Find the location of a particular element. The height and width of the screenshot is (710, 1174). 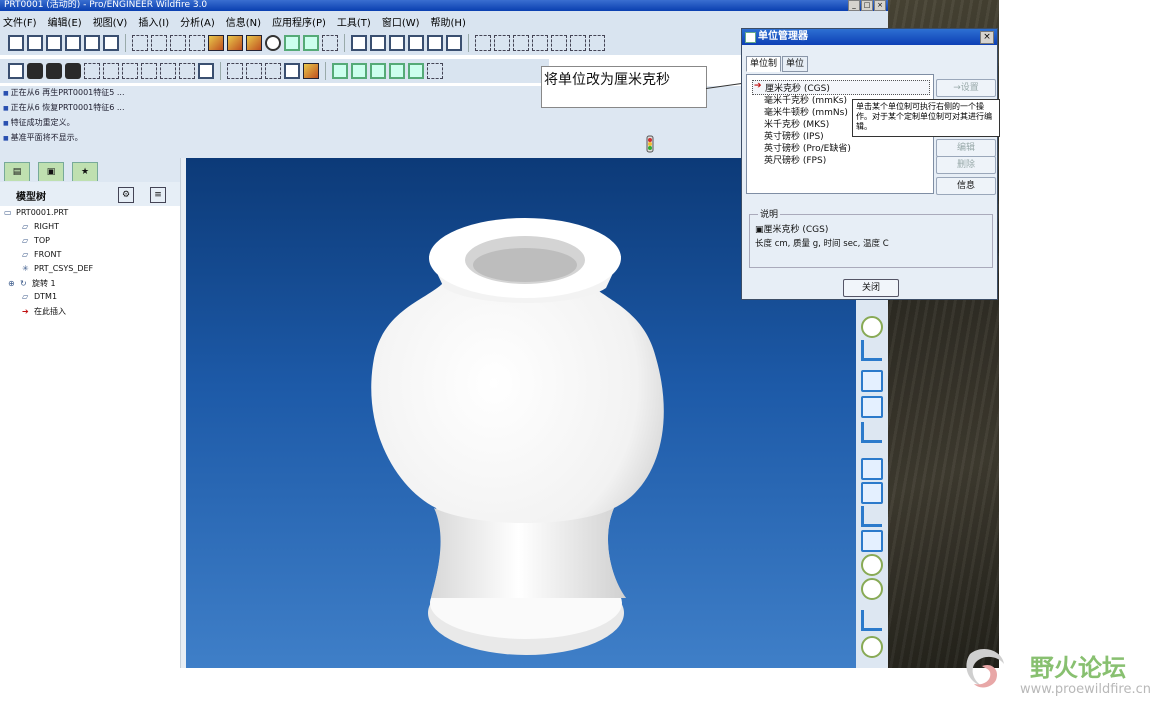

reorient-icon is located at coordinates (149, 71).